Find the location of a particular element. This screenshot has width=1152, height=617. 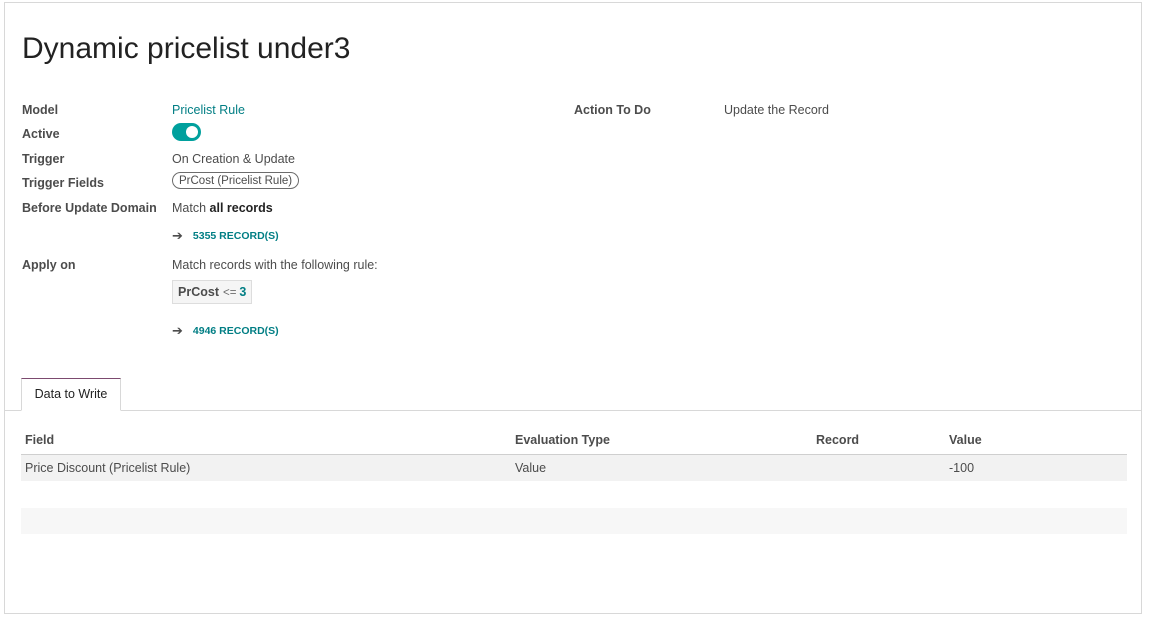

domain-prefix: Match is located at coordinates (191, 208).